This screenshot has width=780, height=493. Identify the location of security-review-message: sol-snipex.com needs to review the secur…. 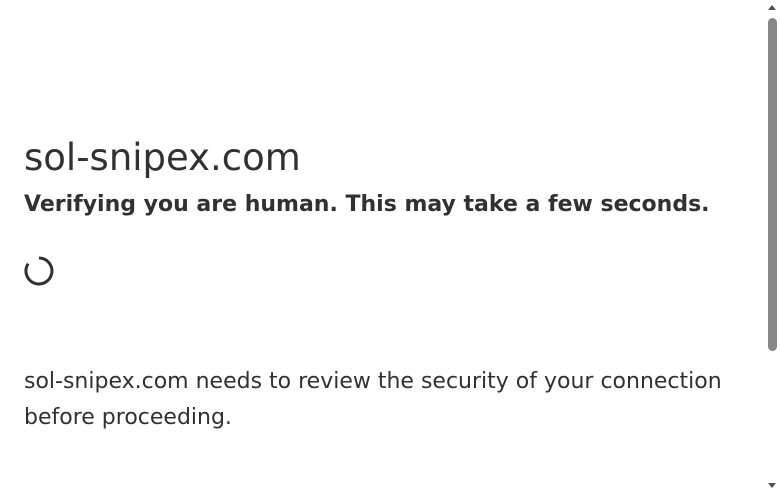
(373, 399).